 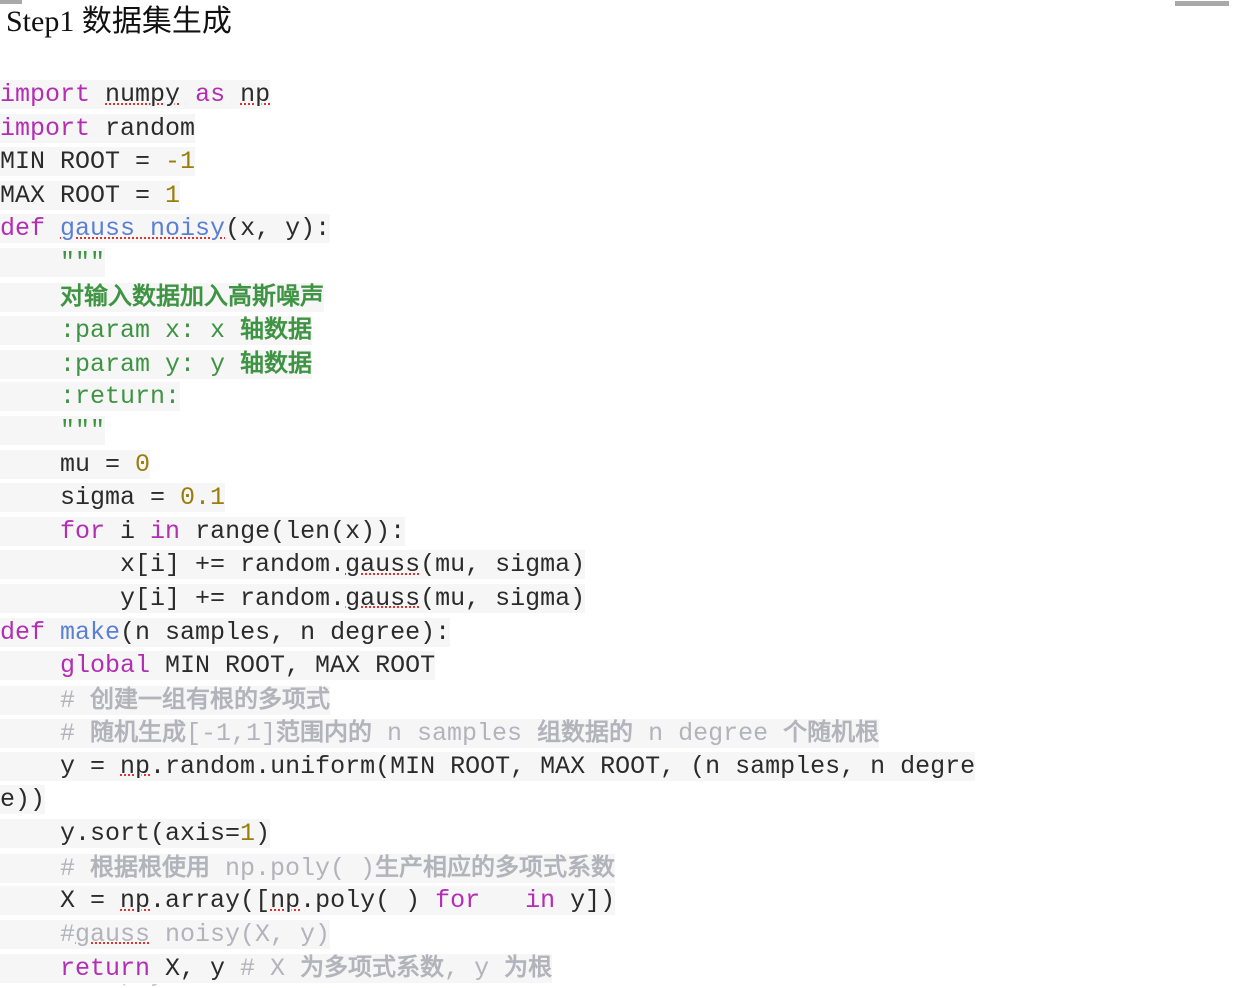 What do you see at coordinates (120, 331) in the screenshot?
I see `code-token-str: :param x: x` at bounding box center [120, 331].